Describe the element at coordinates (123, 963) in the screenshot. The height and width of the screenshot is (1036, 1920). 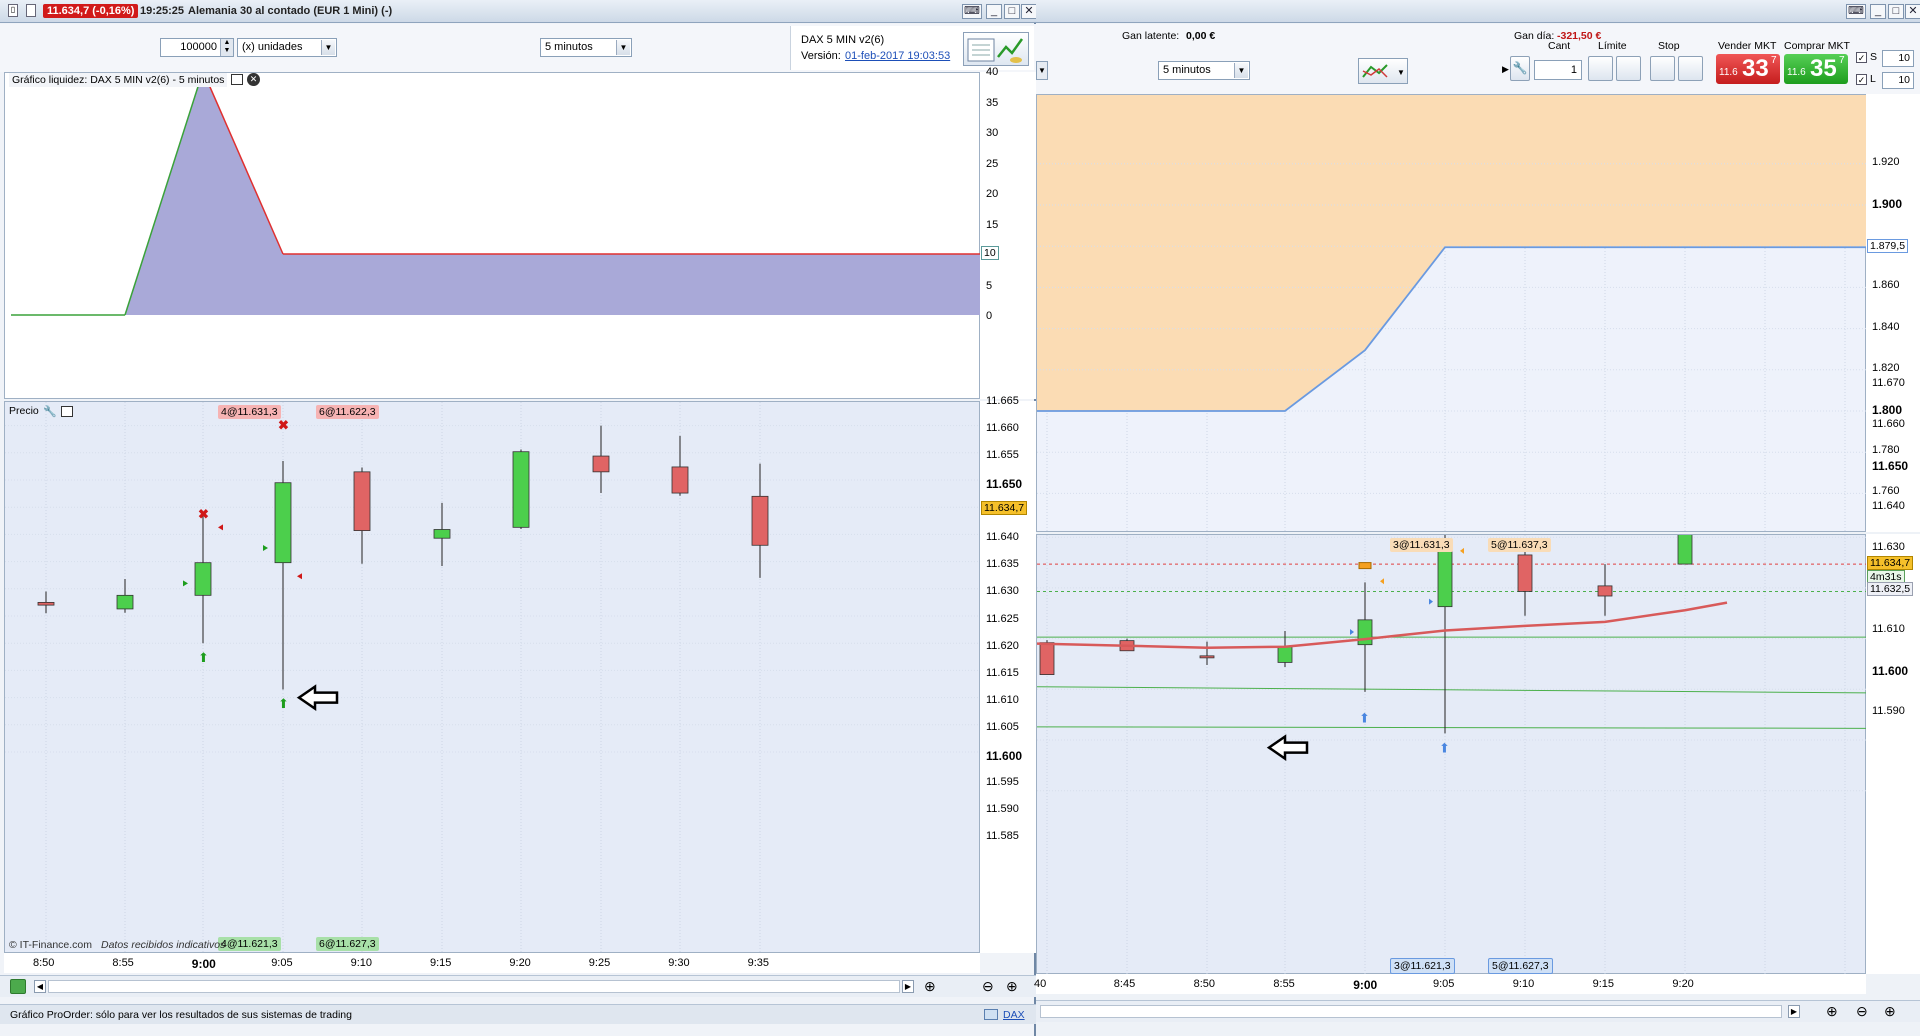
I see `time-tick-label: 8:55` at that location.